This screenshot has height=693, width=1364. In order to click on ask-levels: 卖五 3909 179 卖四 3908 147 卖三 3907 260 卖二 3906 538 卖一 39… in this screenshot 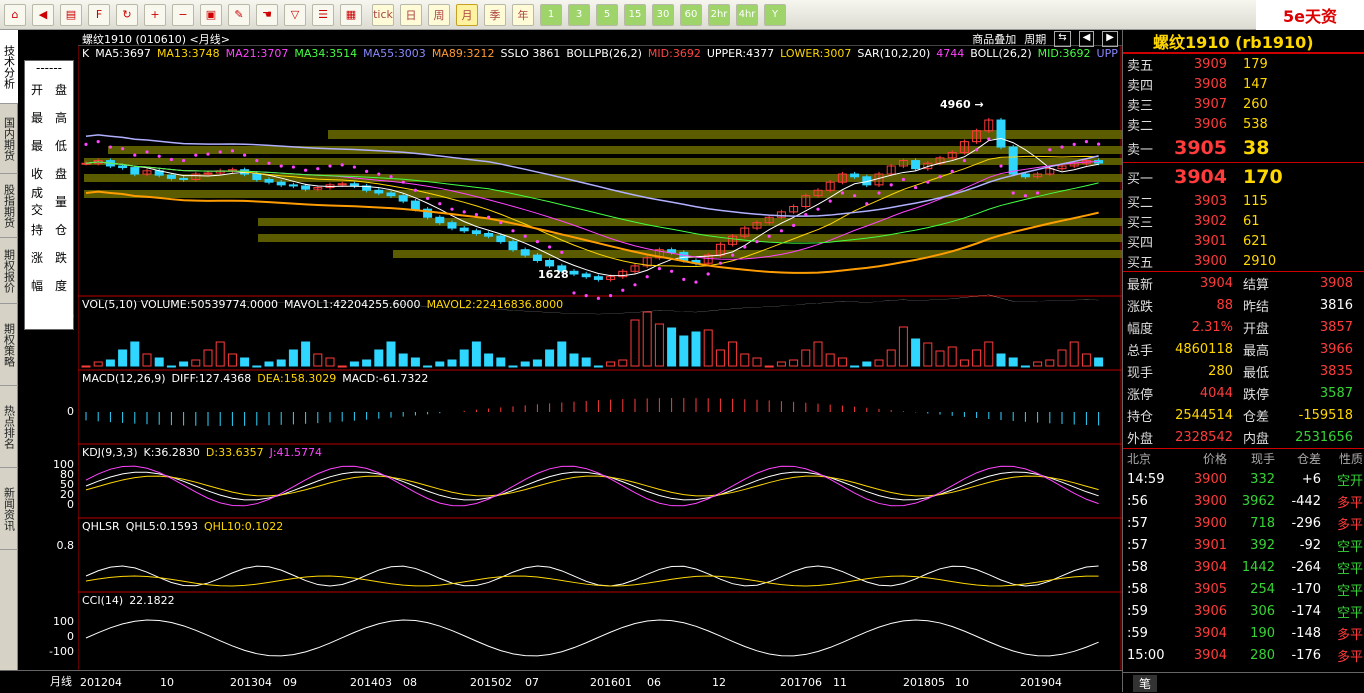, I will do `click(1243, 108)`.